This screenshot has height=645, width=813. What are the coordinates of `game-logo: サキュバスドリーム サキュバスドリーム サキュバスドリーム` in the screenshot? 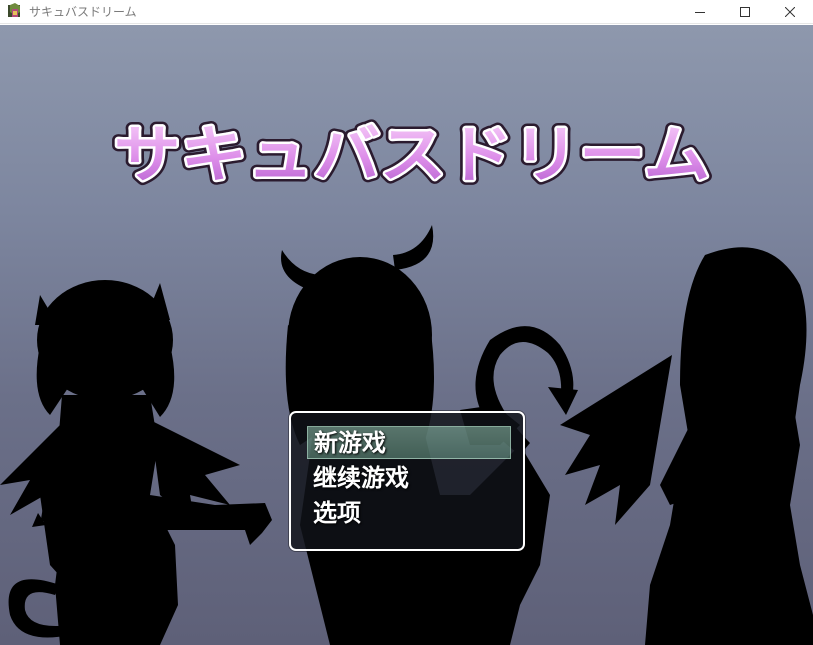 It's located at (412, 154).